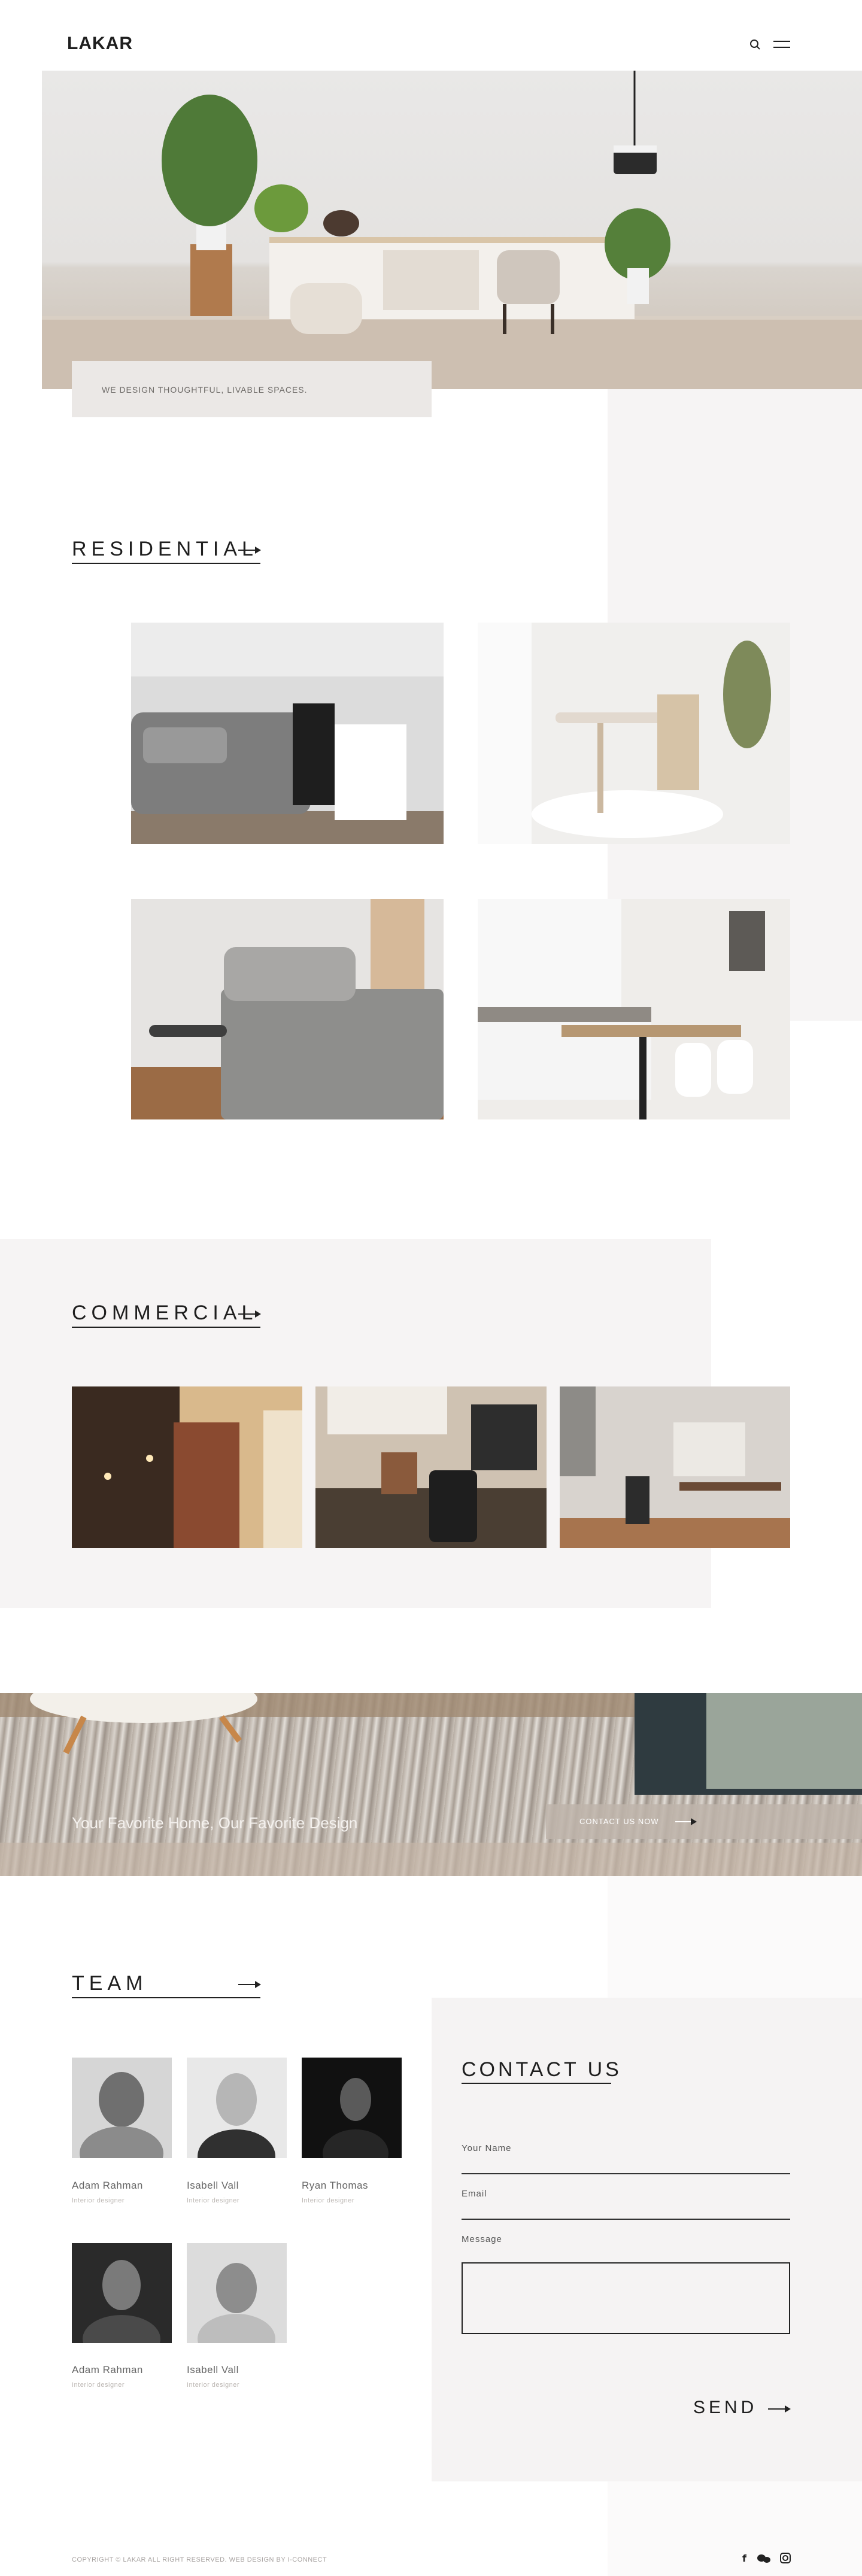 This screenshot has width=862, height=2576. I want to click on hero-caption: WE DESIGN THOUGHTFUL, LIVABLE SPACES., so click(252, 389).